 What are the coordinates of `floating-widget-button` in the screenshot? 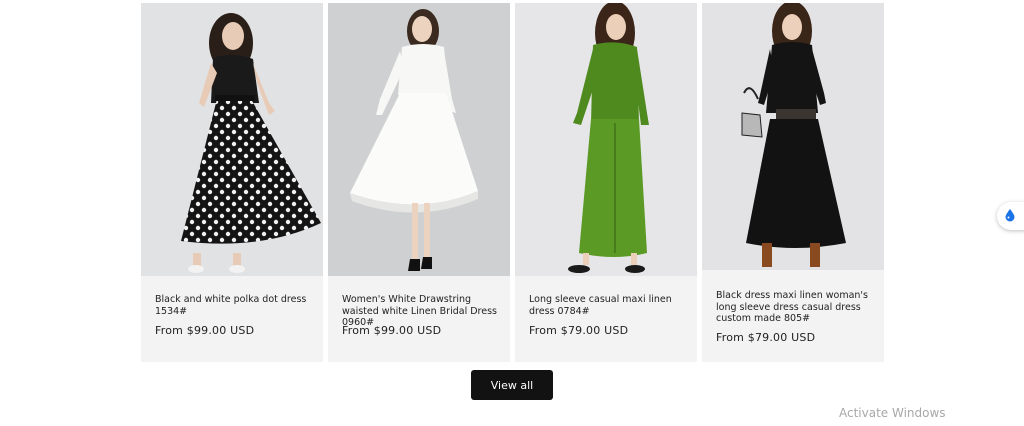 It's located at (1010, 216).